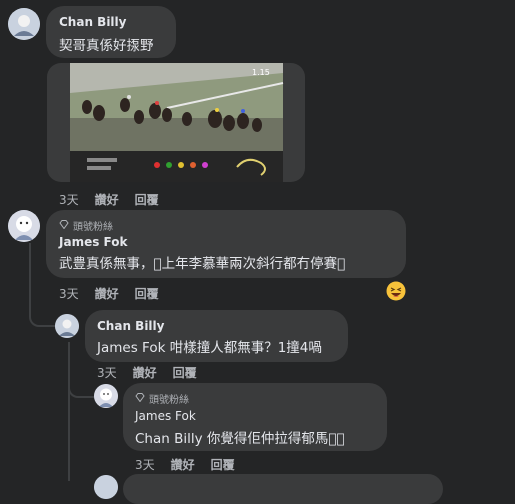 The height and width of the screenshot is (504, 515). What do you see at coordinates (240, 439) in the screenshot?
I see `comment-text: Chan Billy 你覺得佢仲拉得郁馬󾌵？` at bounding box center [240, 439].